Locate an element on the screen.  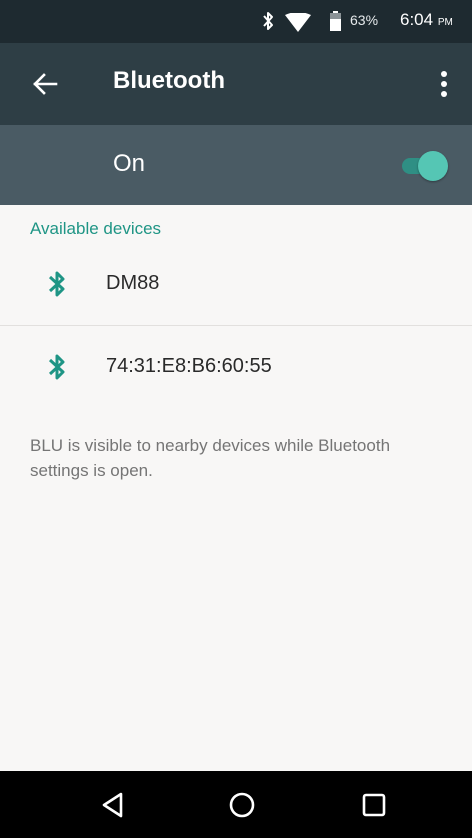
battery-percent: 63% is located at coordinates (364, 20).